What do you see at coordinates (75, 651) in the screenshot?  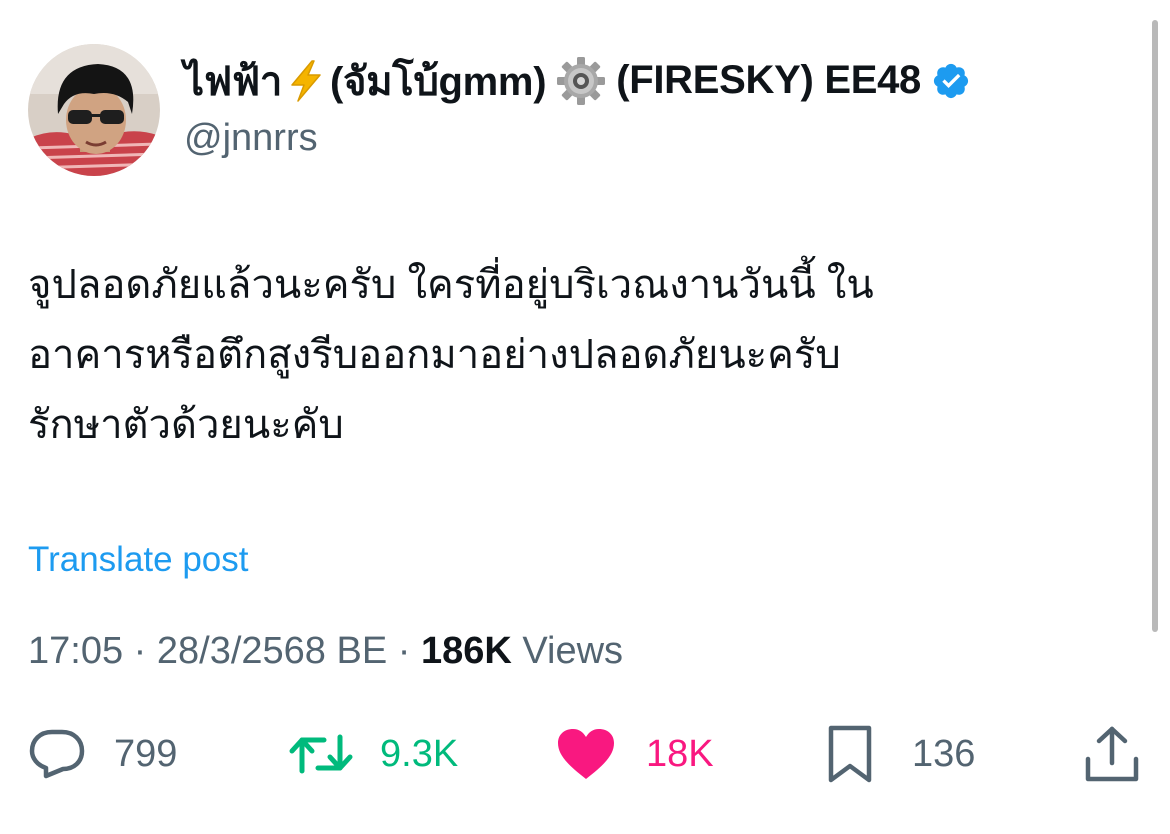 I see `tweet-time: 17:05` at bounding box center [75, 651].